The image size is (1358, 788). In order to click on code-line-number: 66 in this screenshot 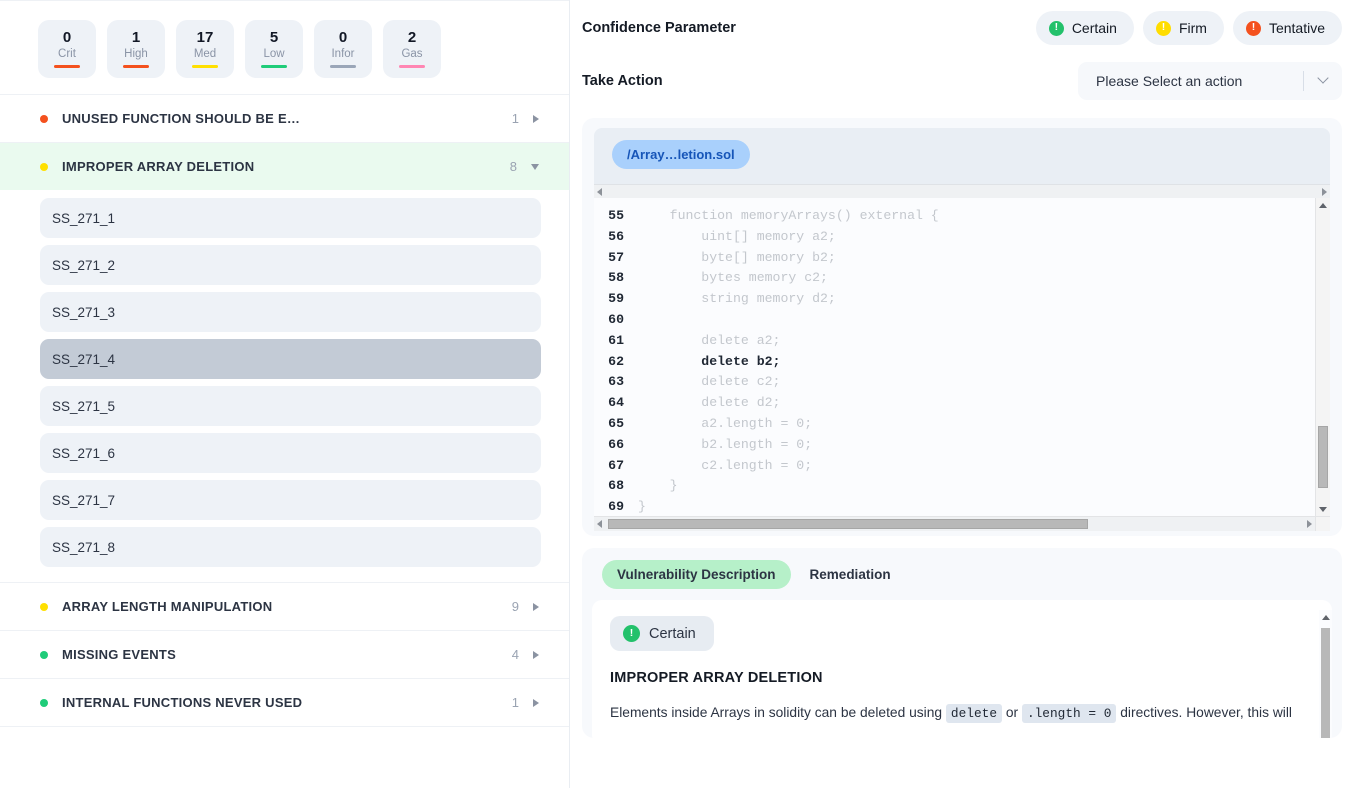, I will do `click(616, 444)`.